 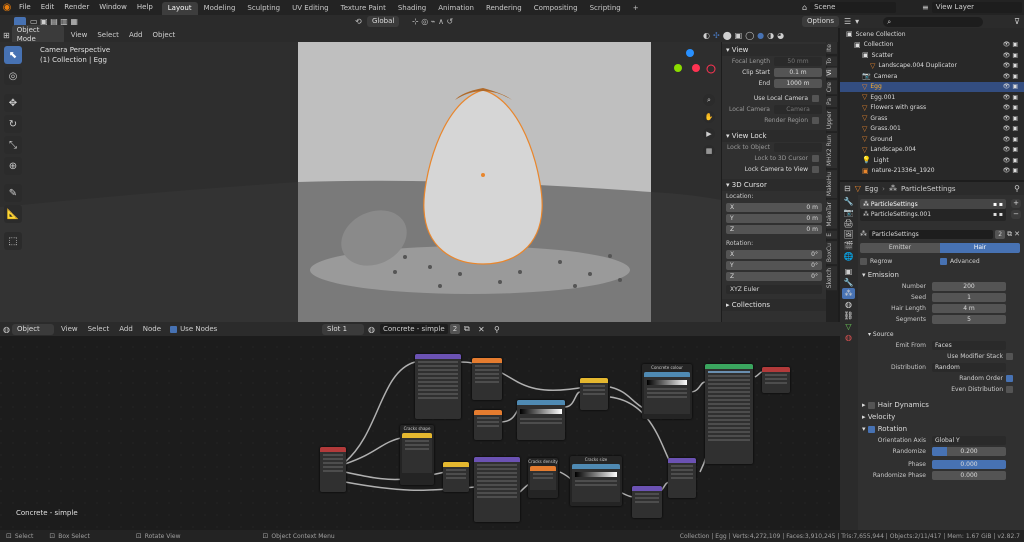 I want to click on blender-logo-icon: ◉, so click(x=7, y=7).